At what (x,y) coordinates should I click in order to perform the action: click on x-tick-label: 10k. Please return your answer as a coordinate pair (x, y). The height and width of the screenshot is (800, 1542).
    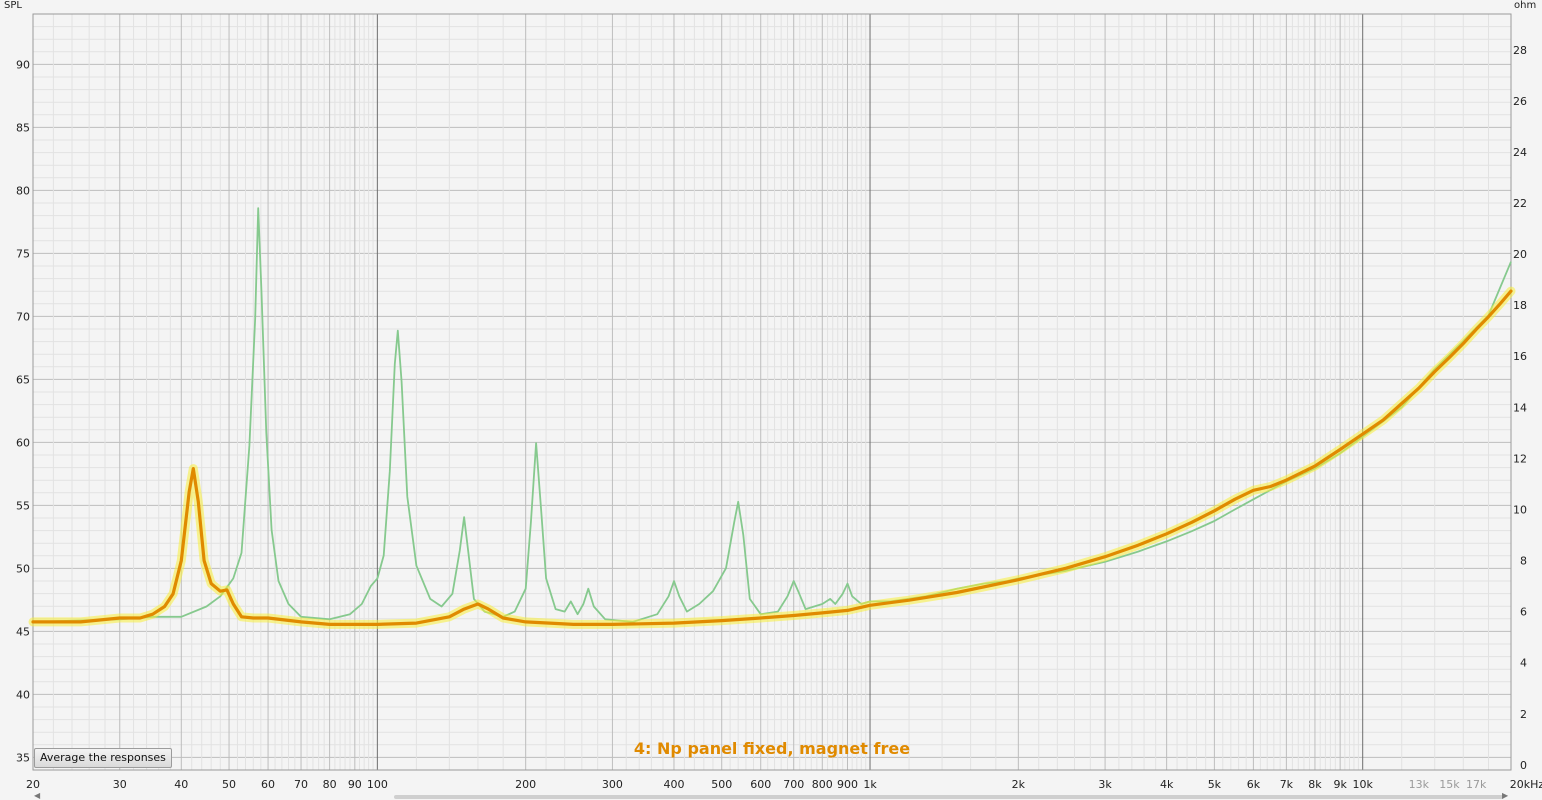
    Looking at the image, I should click on (1363, 784).